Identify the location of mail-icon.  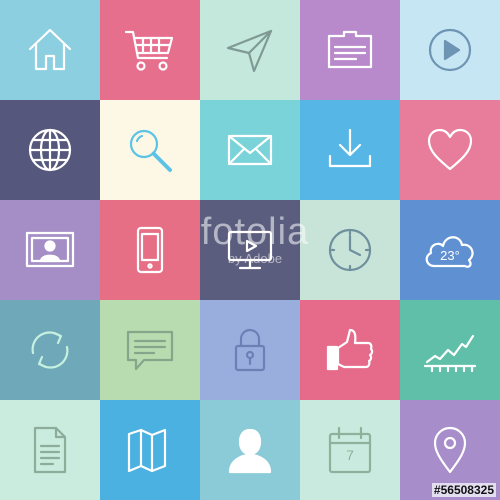
(250, 150).